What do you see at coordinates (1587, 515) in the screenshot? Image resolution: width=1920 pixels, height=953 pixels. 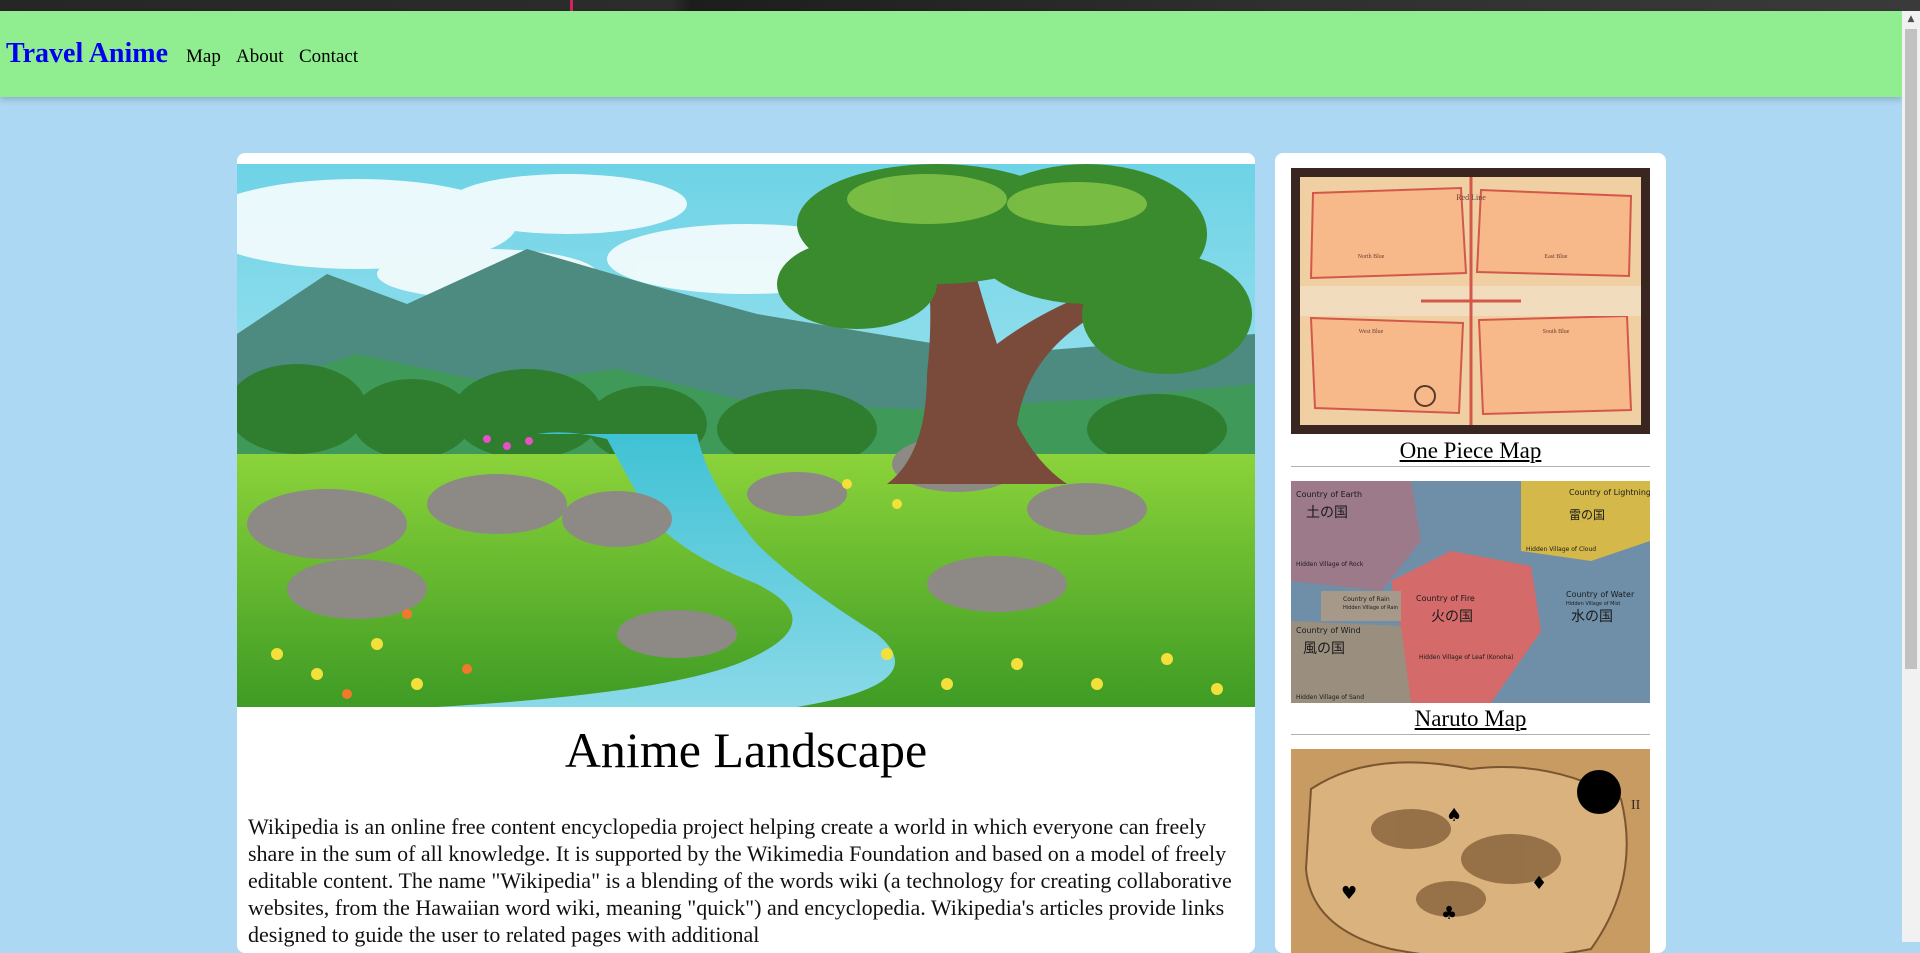 I see `naruto-text-5: 雷の国` at bounding box center [1587, 515].